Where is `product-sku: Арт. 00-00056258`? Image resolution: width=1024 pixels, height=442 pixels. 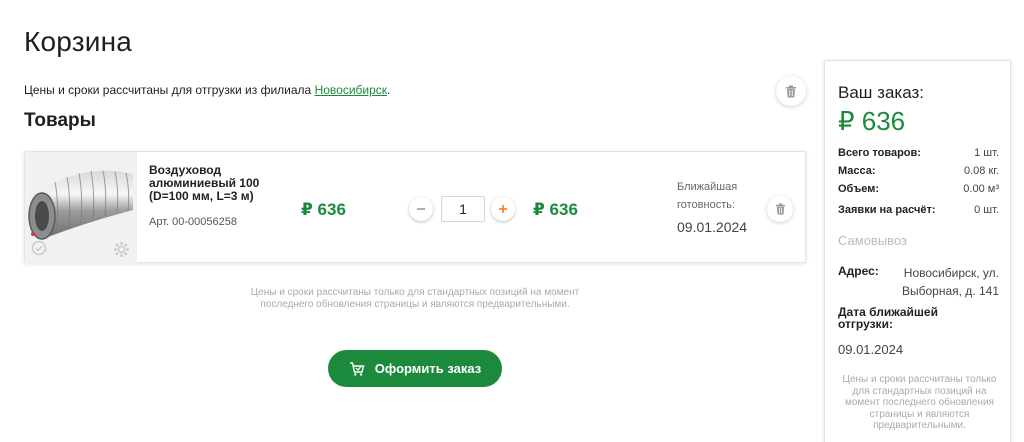
product-sku: Арт. 00-00056258 is located at coordinates (193, 222).